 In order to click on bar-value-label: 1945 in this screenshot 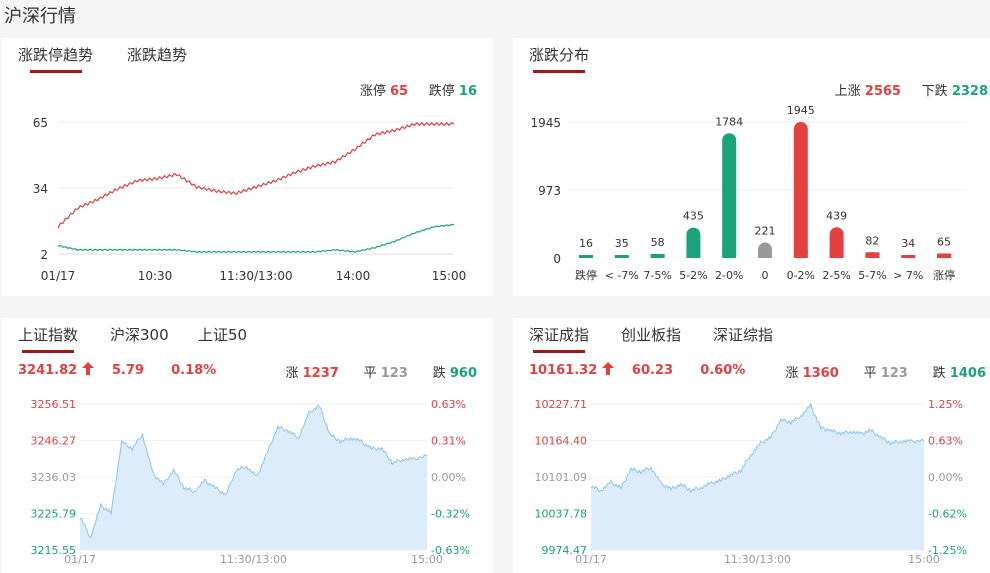, I will do `click(801, 110)`.